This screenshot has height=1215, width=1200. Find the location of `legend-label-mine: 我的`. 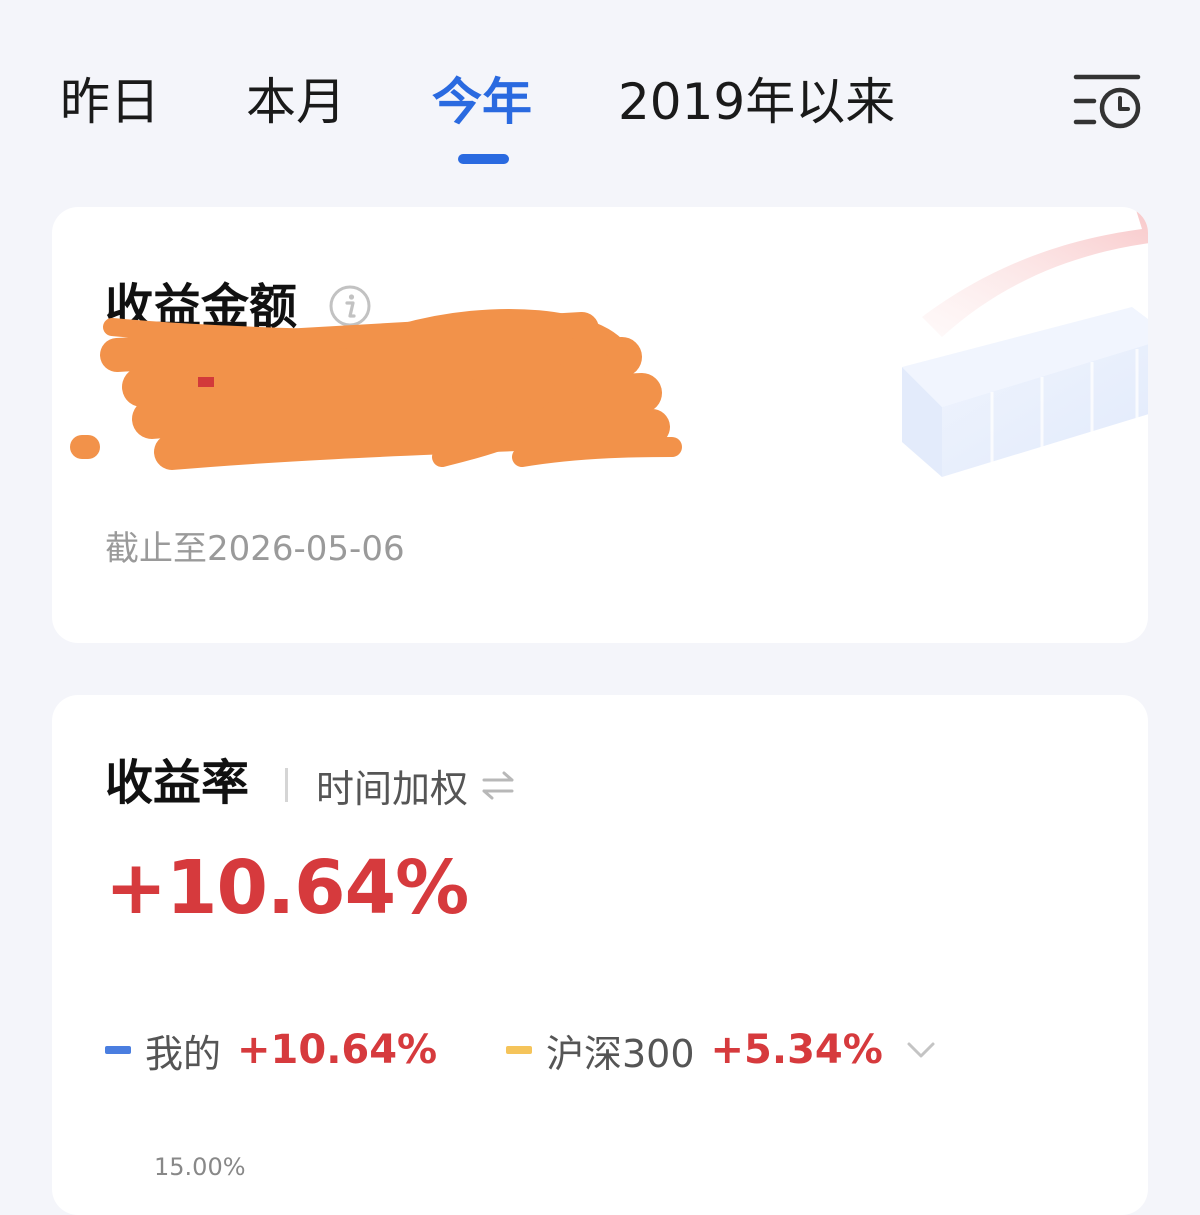

legend-label-mine: 我的 is located at coordinates (183, 1053).